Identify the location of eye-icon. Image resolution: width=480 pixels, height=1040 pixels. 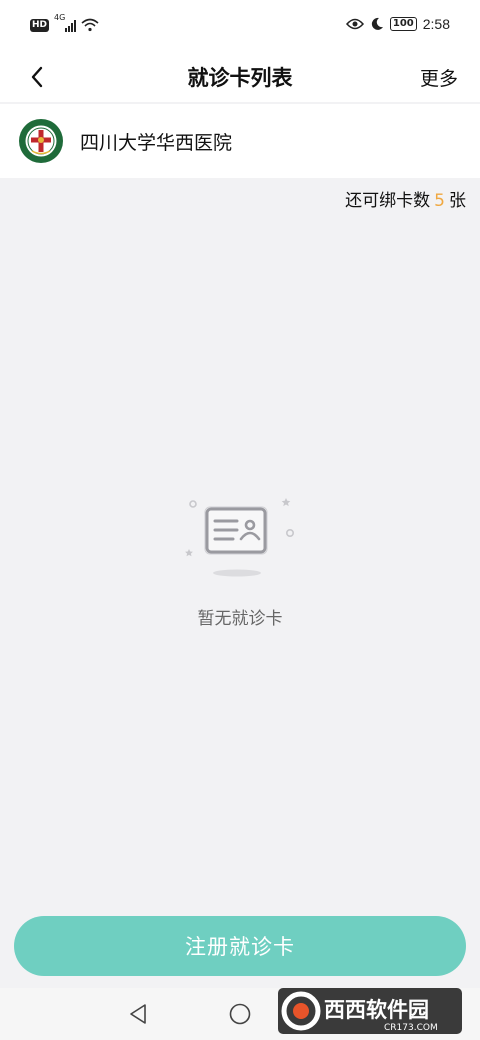
(354, 24).